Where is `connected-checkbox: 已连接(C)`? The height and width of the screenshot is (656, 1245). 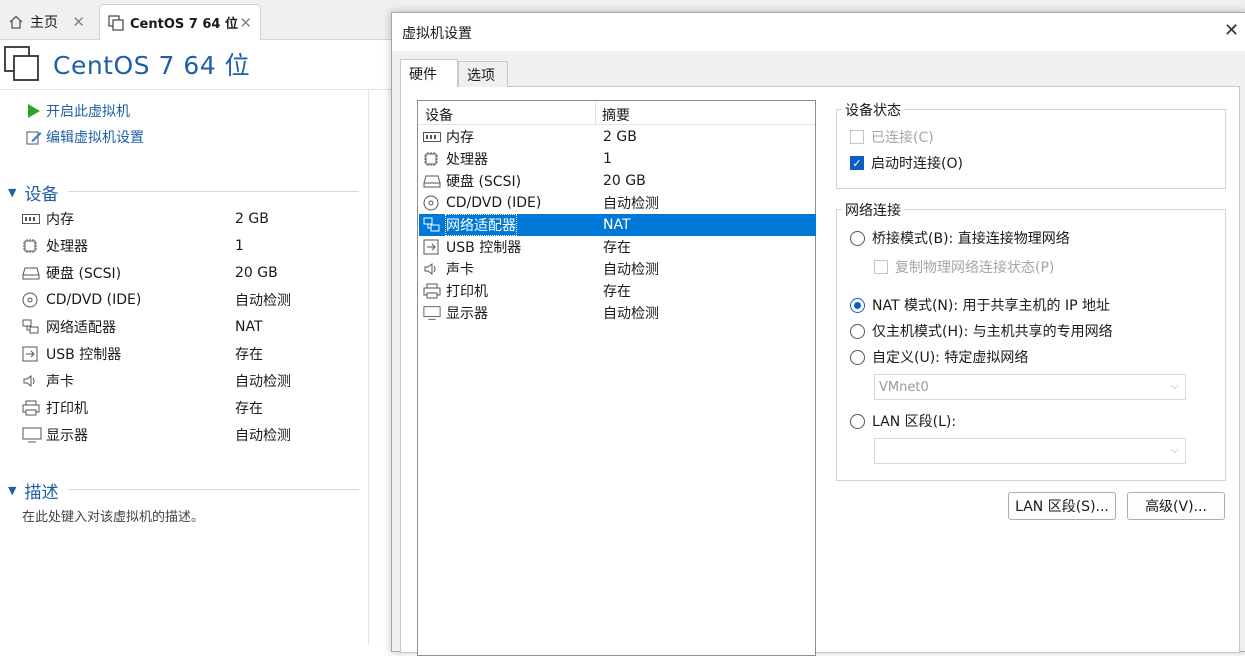 connected-checkbox: 已连接(C) is located at coordinates (892, 137).